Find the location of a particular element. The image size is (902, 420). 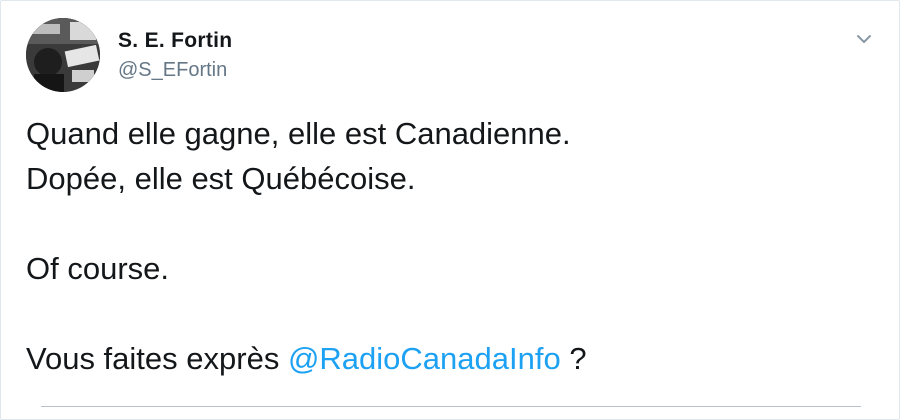

tweet-line: Vous faites exprès @RadioCanadaInfo ? is located at coordinates (451, 358).